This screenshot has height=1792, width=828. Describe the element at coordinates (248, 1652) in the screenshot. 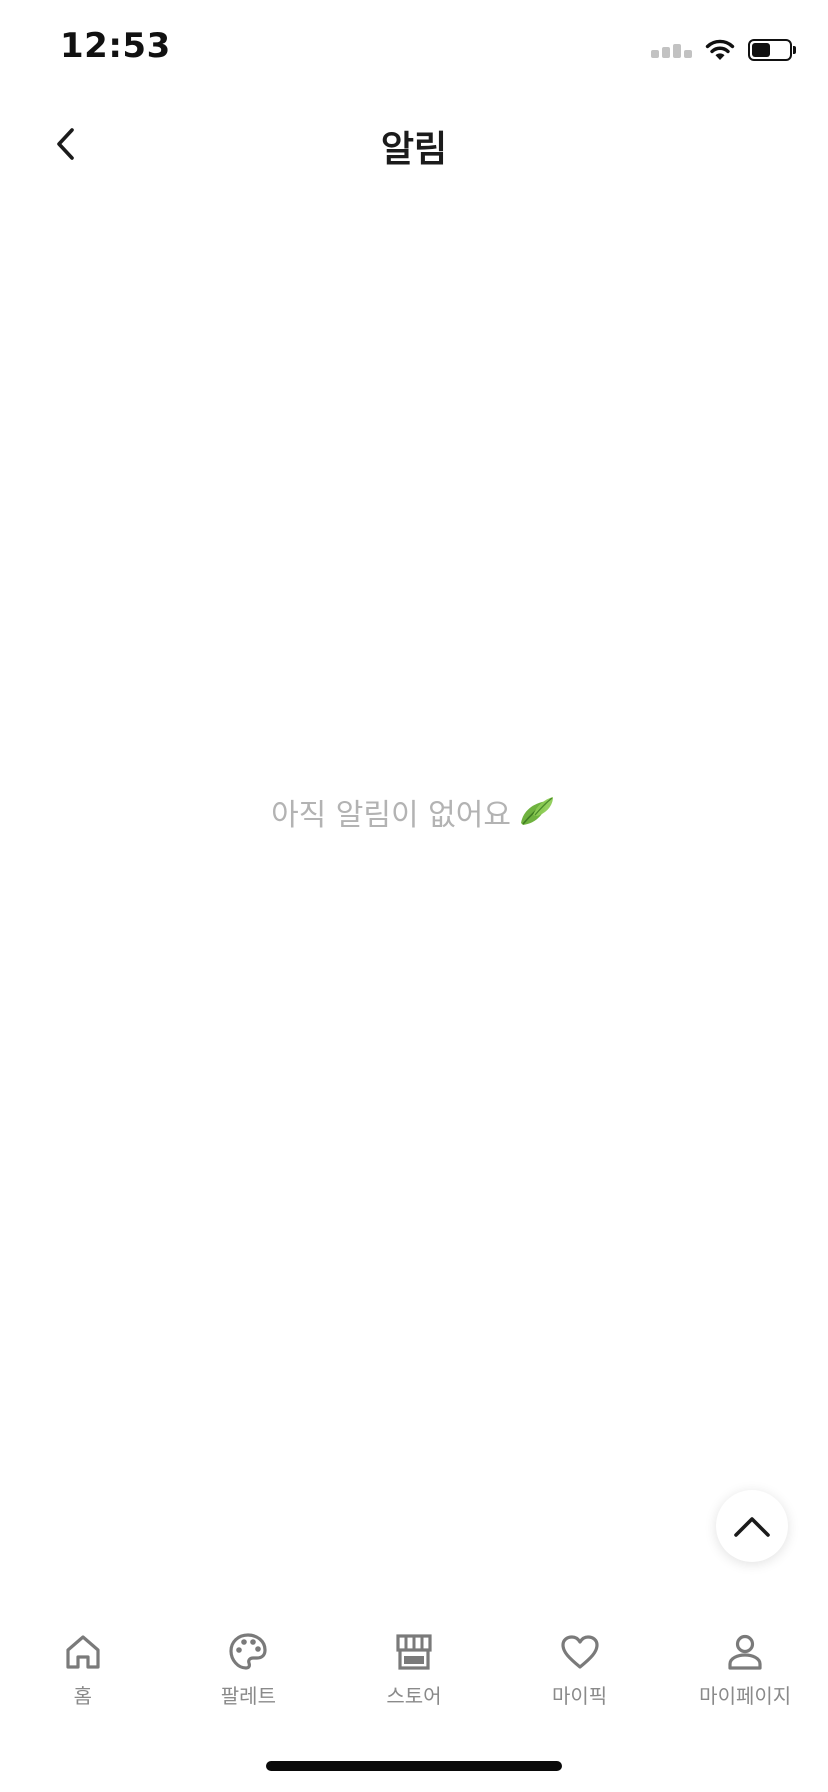

I see `palette-icon` at that location.